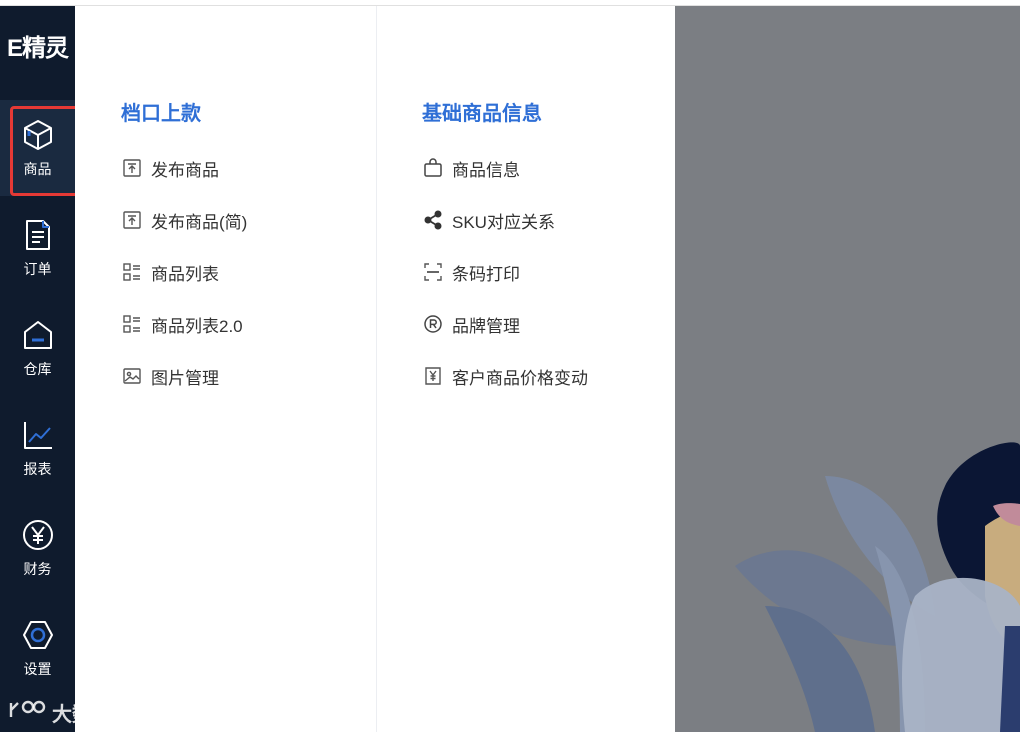  Describe the element at coordinates (433, 324) in the screenshot. I see `registered-icon` at that location.